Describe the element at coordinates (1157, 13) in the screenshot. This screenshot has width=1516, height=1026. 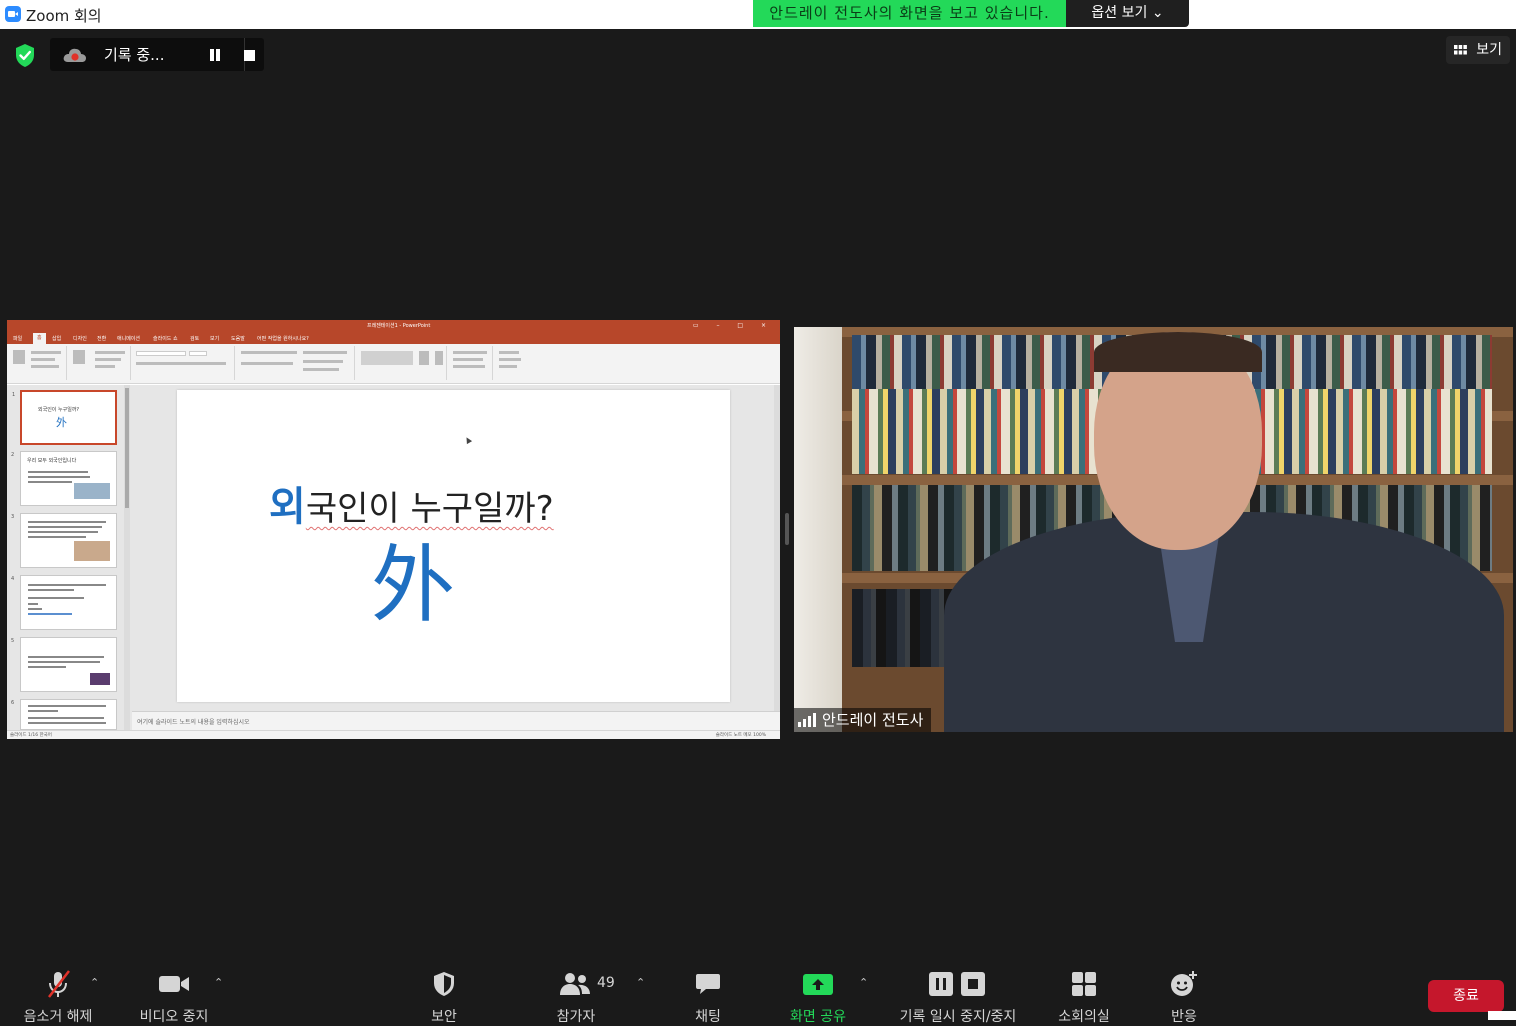
I see `chevron-down-icon: ⌄` at that location.